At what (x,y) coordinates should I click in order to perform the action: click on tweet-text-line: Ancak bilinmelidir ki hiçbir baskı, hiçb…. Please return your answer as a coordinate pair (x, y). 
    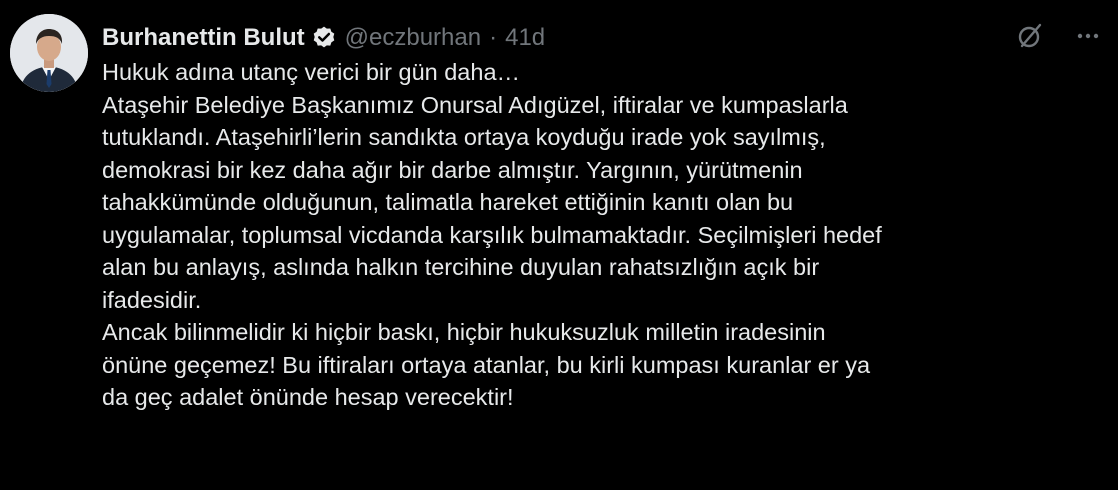
    Looking at the image, I should click on (464, 332).